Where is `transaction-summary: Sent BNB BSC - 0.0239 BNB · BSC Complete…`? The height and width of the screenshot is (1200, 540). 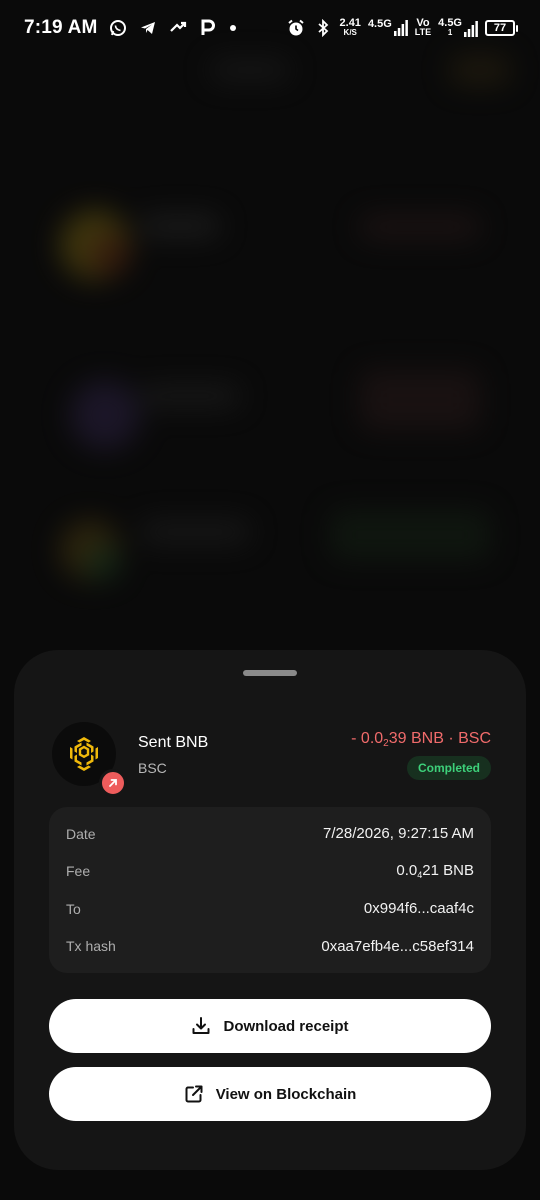
transaction-summary: Sent BNB BSC - 0.0239 BNB · BSC Complete… is located at coordinates (271, 759).